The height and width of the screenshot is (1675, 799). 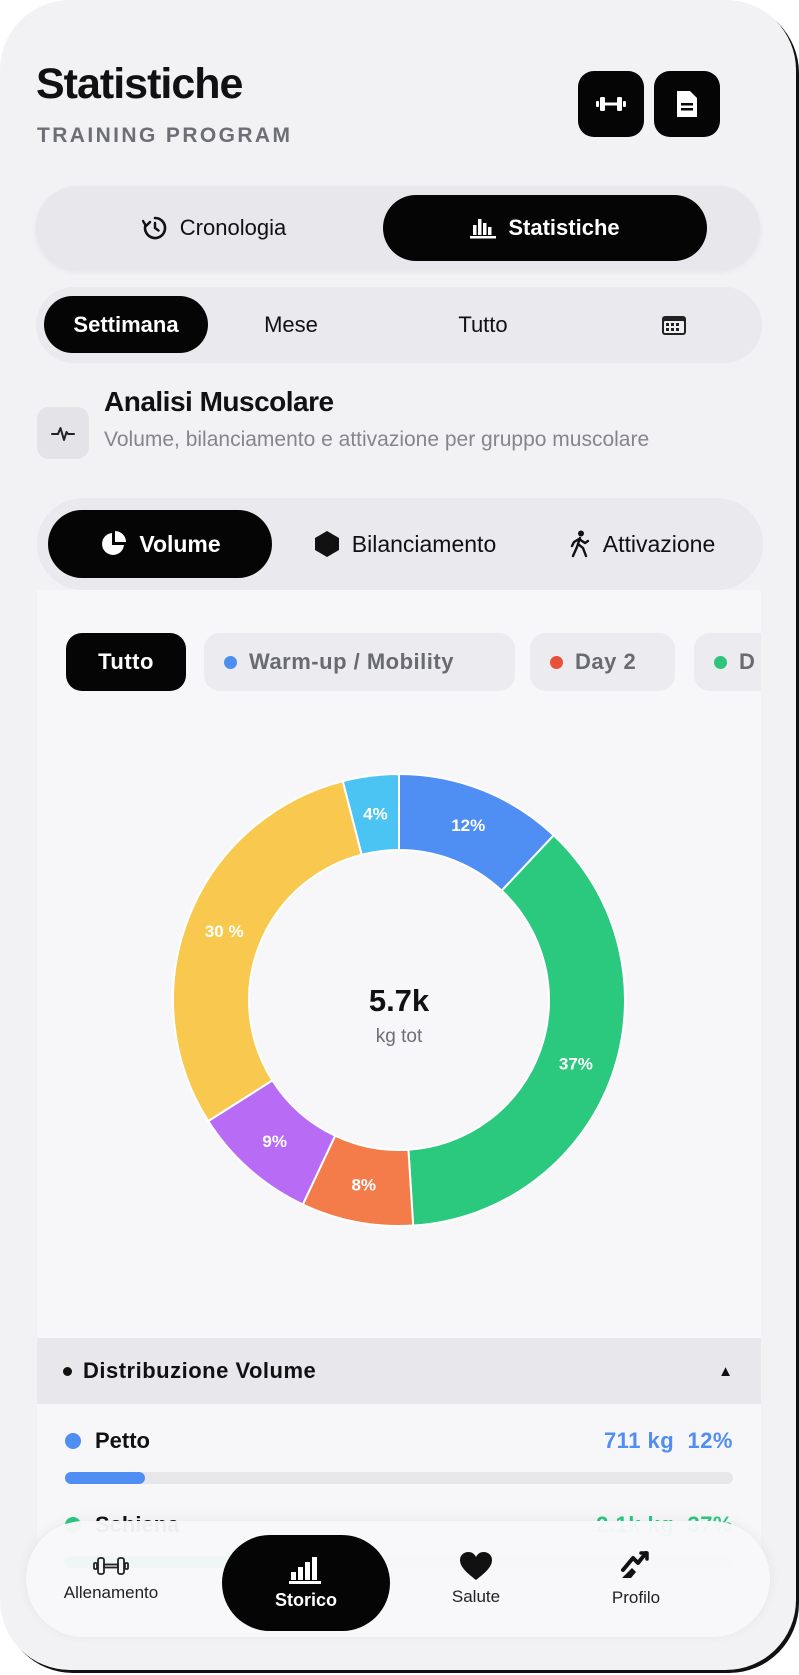 I want to click on nav-allenamento-label: Allenamento, so click(x=111, y=1592).